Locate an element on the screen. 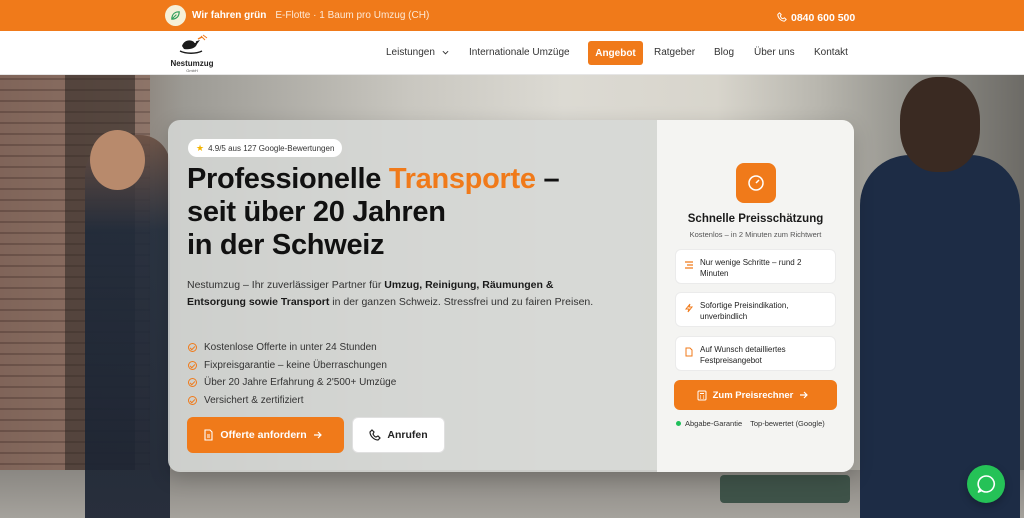  headline-post: – is located at coordinates (547, 179).